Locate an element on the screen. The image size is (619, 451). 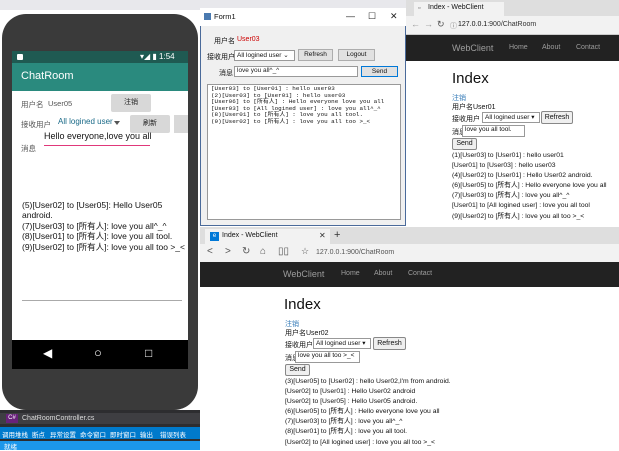
android-app-title: ChatRoom is located at coordinates (47, 76).